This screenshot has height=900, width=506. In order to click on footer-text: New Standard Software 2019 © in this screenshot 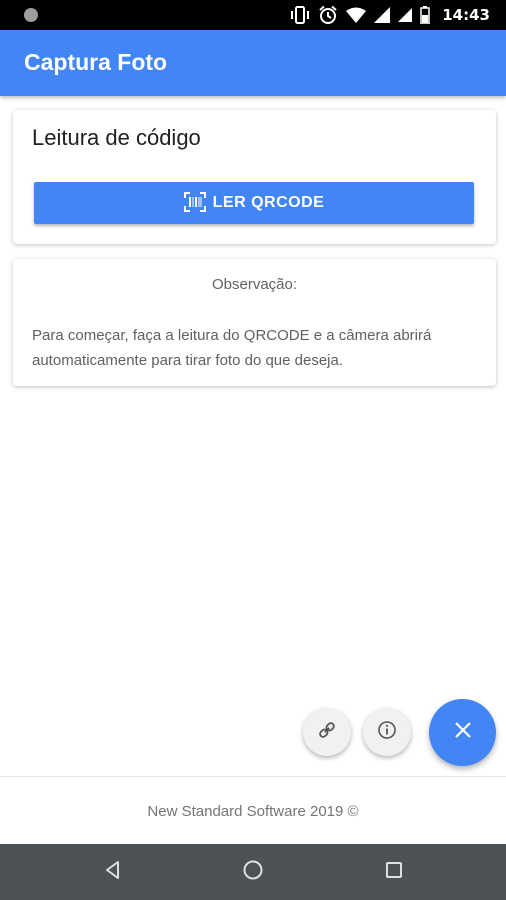, I will do `click(253, 811)`.